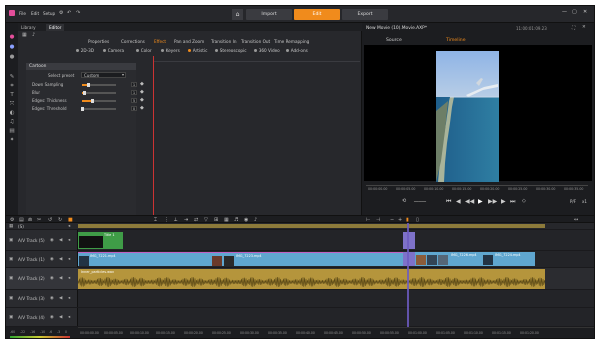  Describe the element at coordinates (480, 201) in the screenshot. I see `play-icon: ▶` at that location.